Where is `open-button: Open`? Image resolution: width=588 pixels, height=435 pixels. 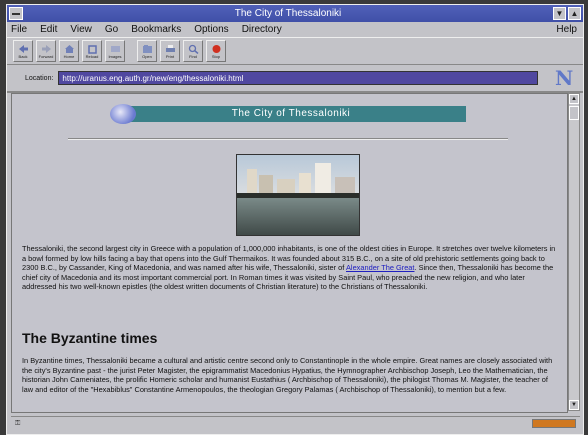
open-button: Open is located at coordinates (147, 51).